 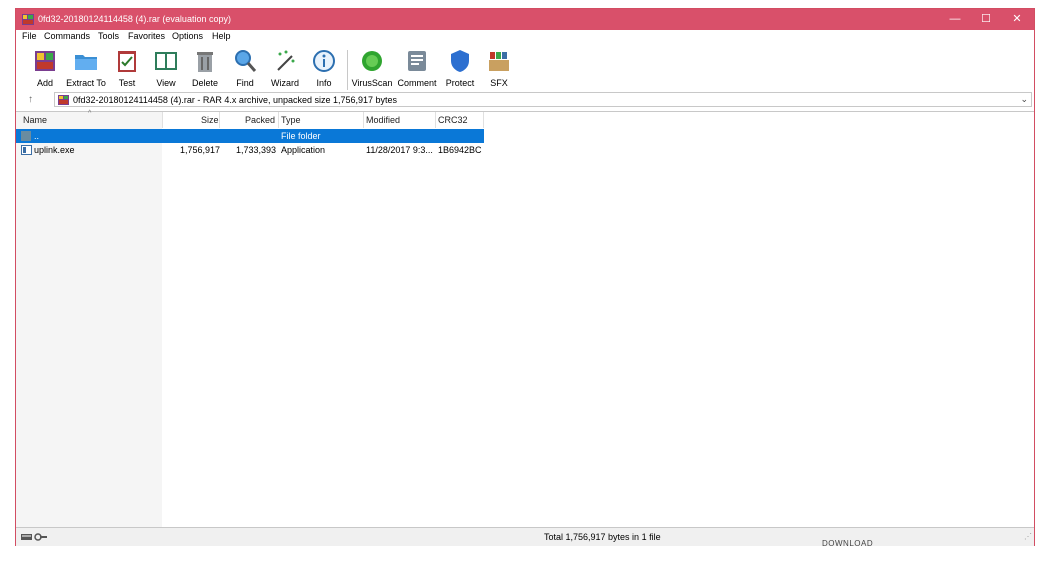 I want to click on status-bar: Total 1,756,917 bytes in 1 file ⋰, so click(x=525, y=536).